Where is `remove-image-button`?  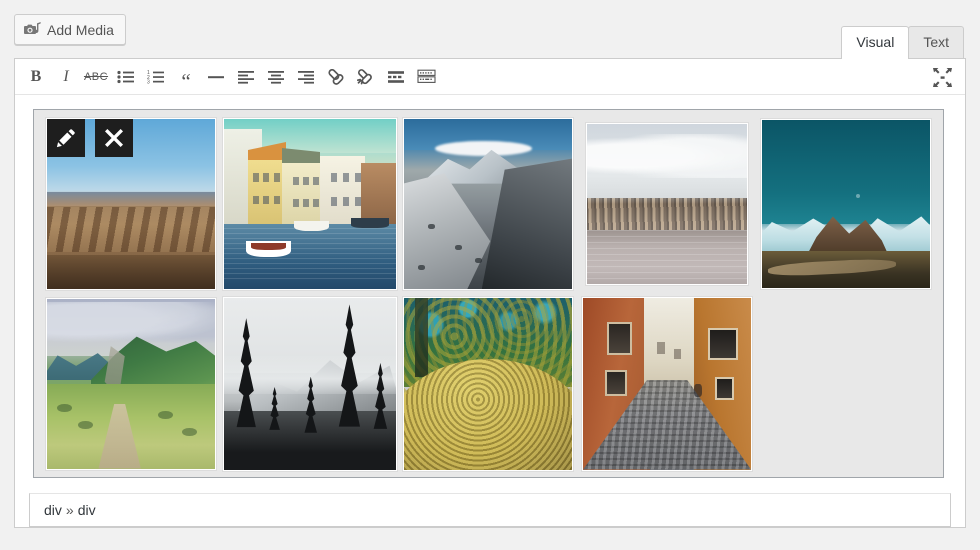 remove-image-button is located at coordinates (114, 138).